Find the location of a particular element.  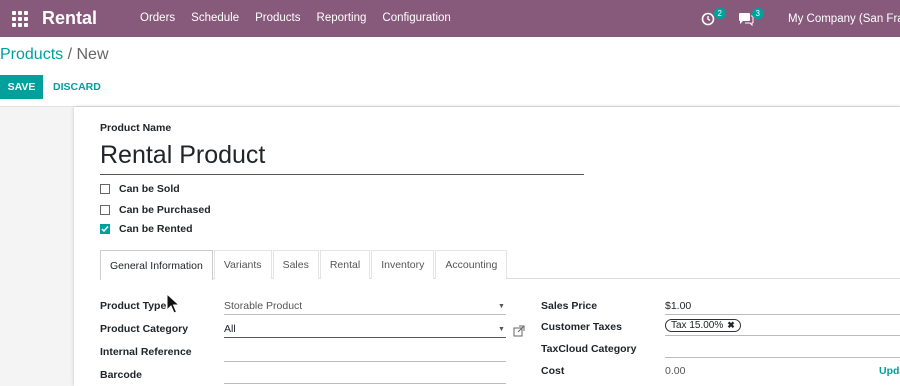

product-category-underline is located at coordinates (365, 337).